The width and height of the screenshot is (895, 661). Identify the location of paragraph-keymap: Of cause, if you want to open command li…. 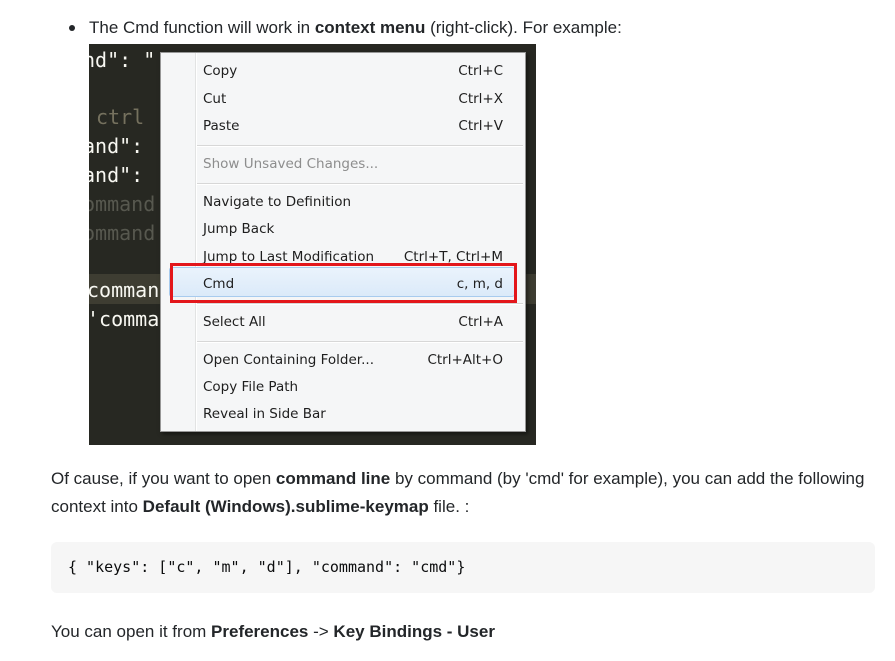
(466, 493).